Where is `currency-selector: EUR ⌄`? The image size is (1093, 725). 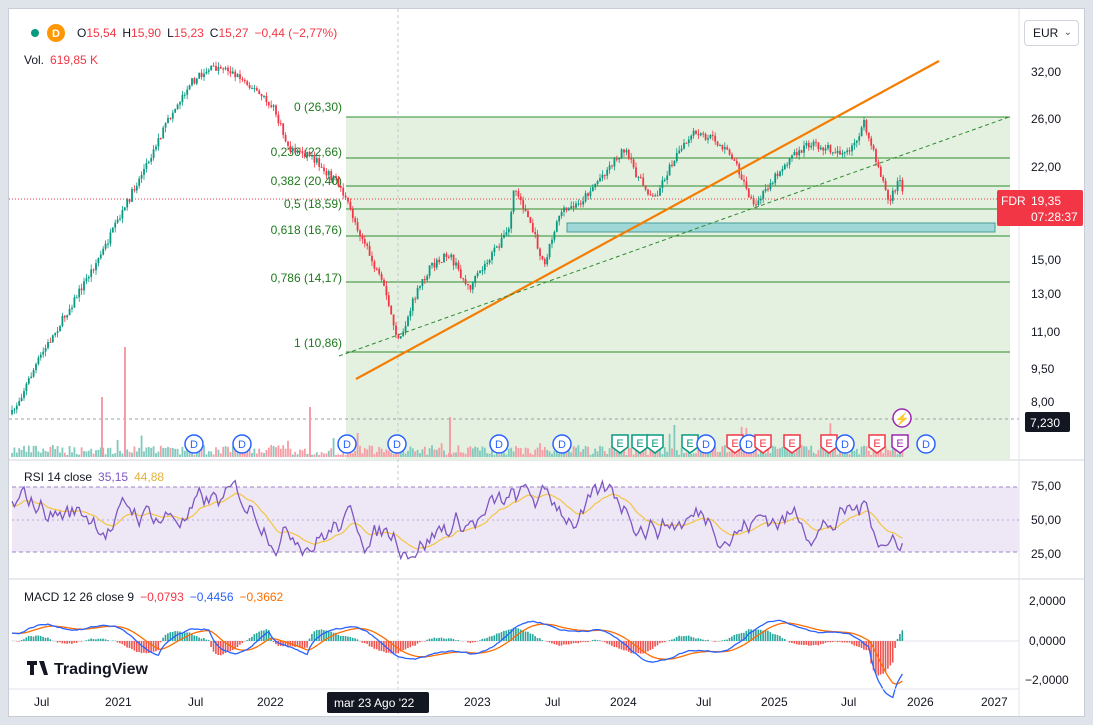 currency-selector: EUR ⌄ is located at coordinates (1051, 33).